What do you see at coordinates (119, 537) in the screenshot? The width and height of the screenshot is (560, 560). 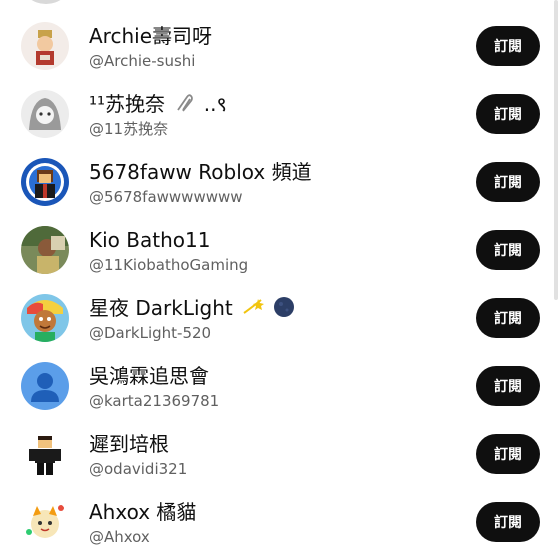 I see `channel-handle: @Ahxox` at bounding box center [119, 537].